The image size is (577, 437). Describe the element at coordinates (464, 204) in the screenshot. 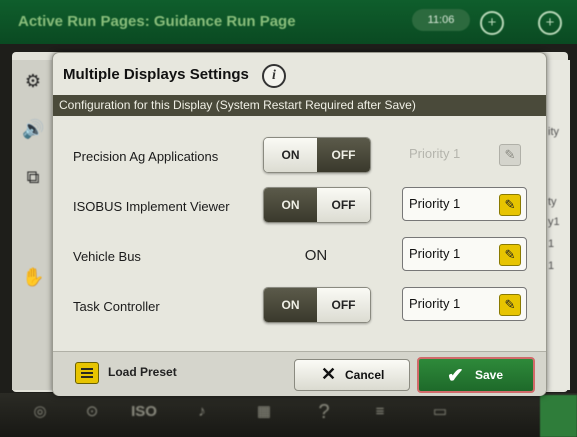

I see `priority-selector-isobus: Priority 1 ✎` at that location.